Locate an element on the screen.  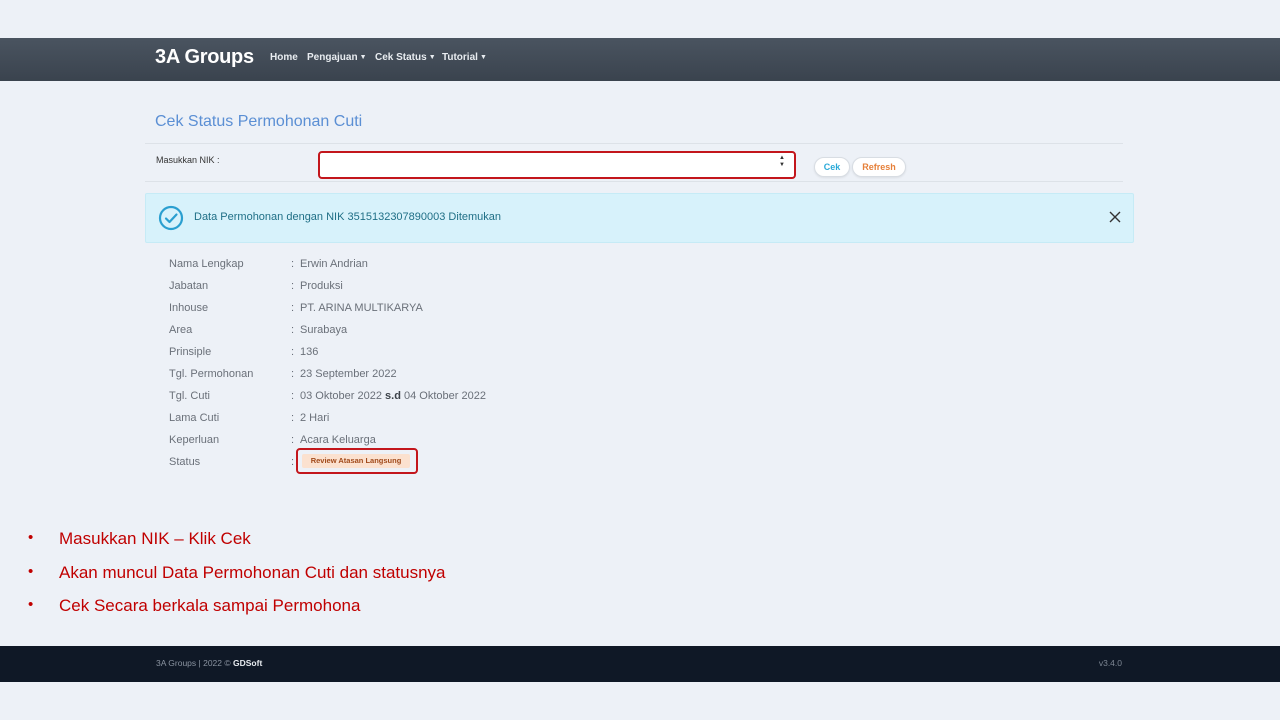
detail-value: Produksi is located at coordinates (321, 286).